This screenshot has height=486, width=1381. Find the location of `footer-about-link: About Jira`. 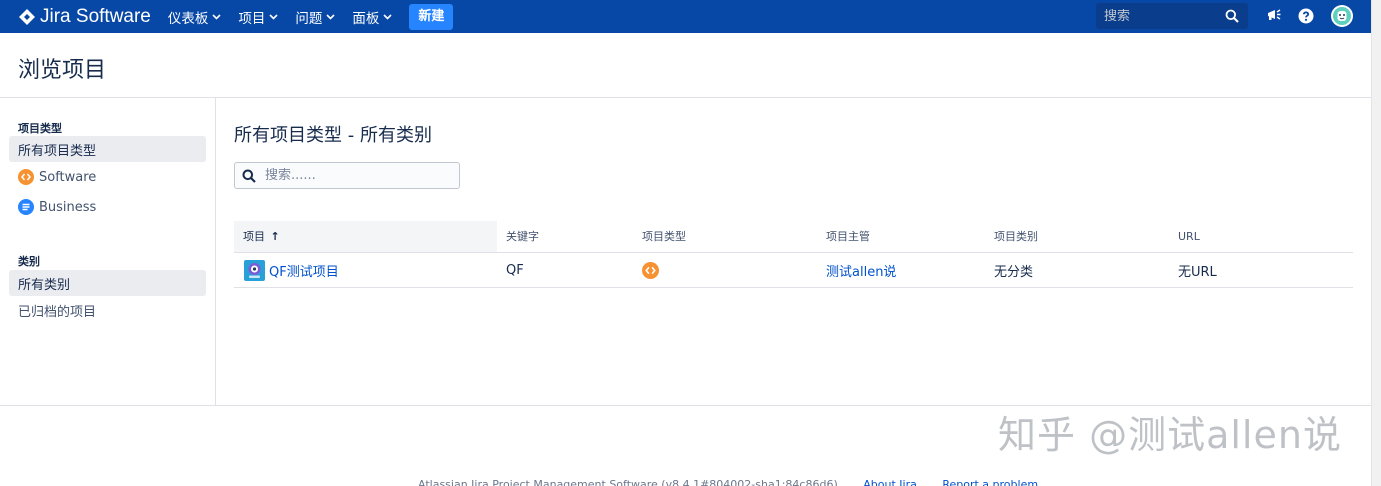

footer-about-link: About Jira is located at coordinates (890, 482).